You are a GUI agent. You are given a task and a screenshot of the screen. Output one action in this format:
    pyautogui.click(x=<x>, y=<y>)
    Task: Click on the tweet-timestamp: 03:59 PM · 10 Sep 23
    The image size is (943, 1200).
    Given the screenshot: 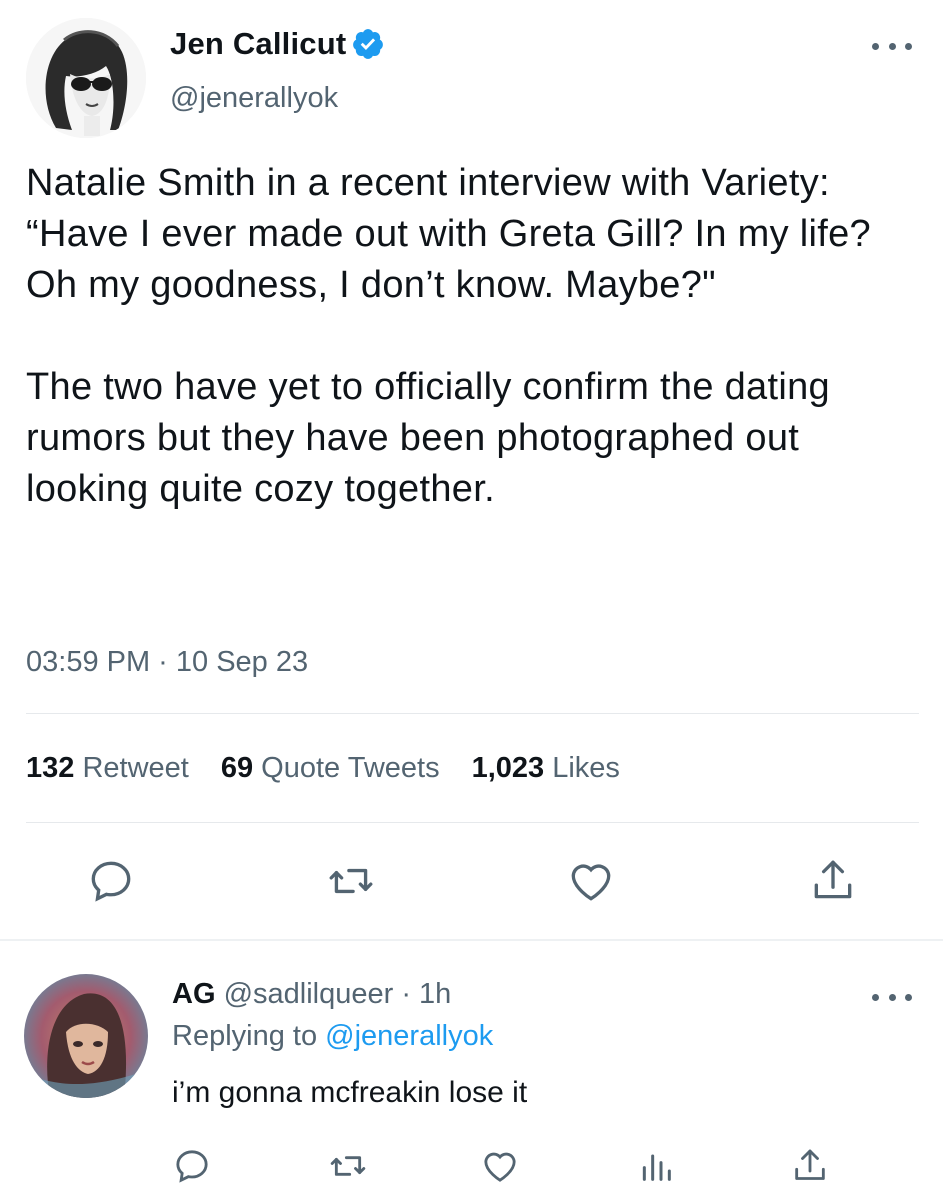 What is the action you would take?
    pyautogui.click(x=167, y=662)
    